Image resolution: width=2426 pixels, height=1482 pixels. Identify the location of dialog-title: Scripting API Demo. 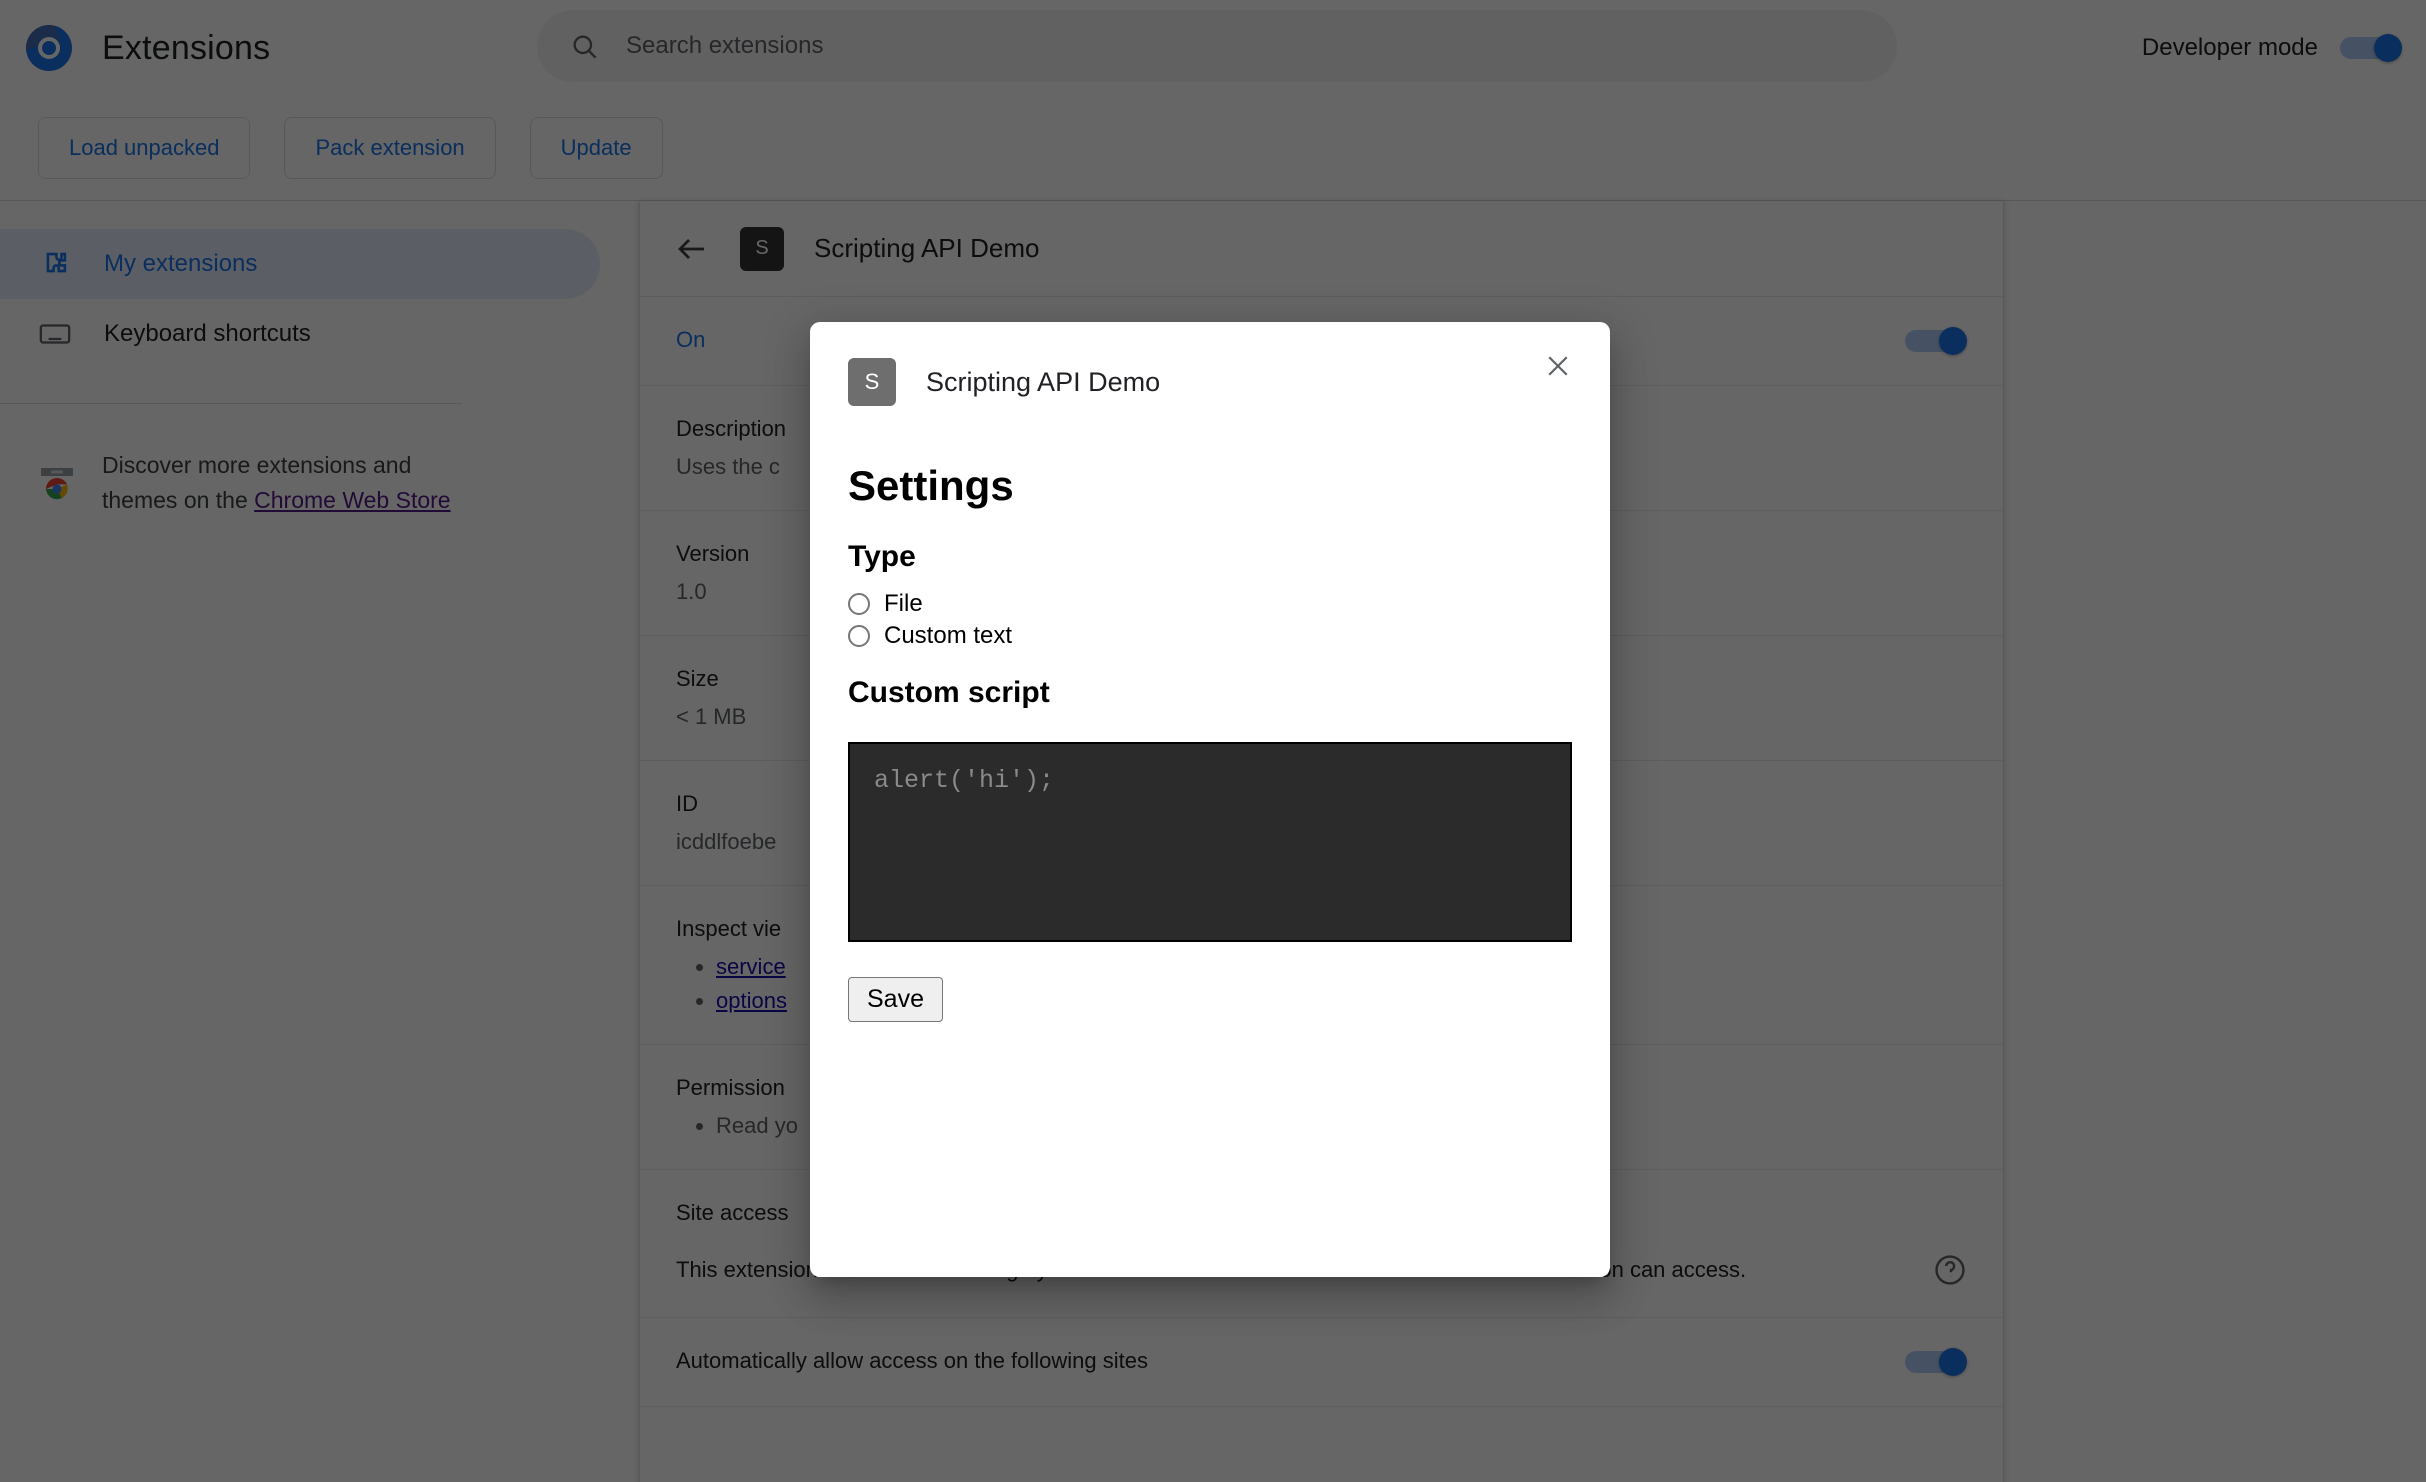
(1043, 381).